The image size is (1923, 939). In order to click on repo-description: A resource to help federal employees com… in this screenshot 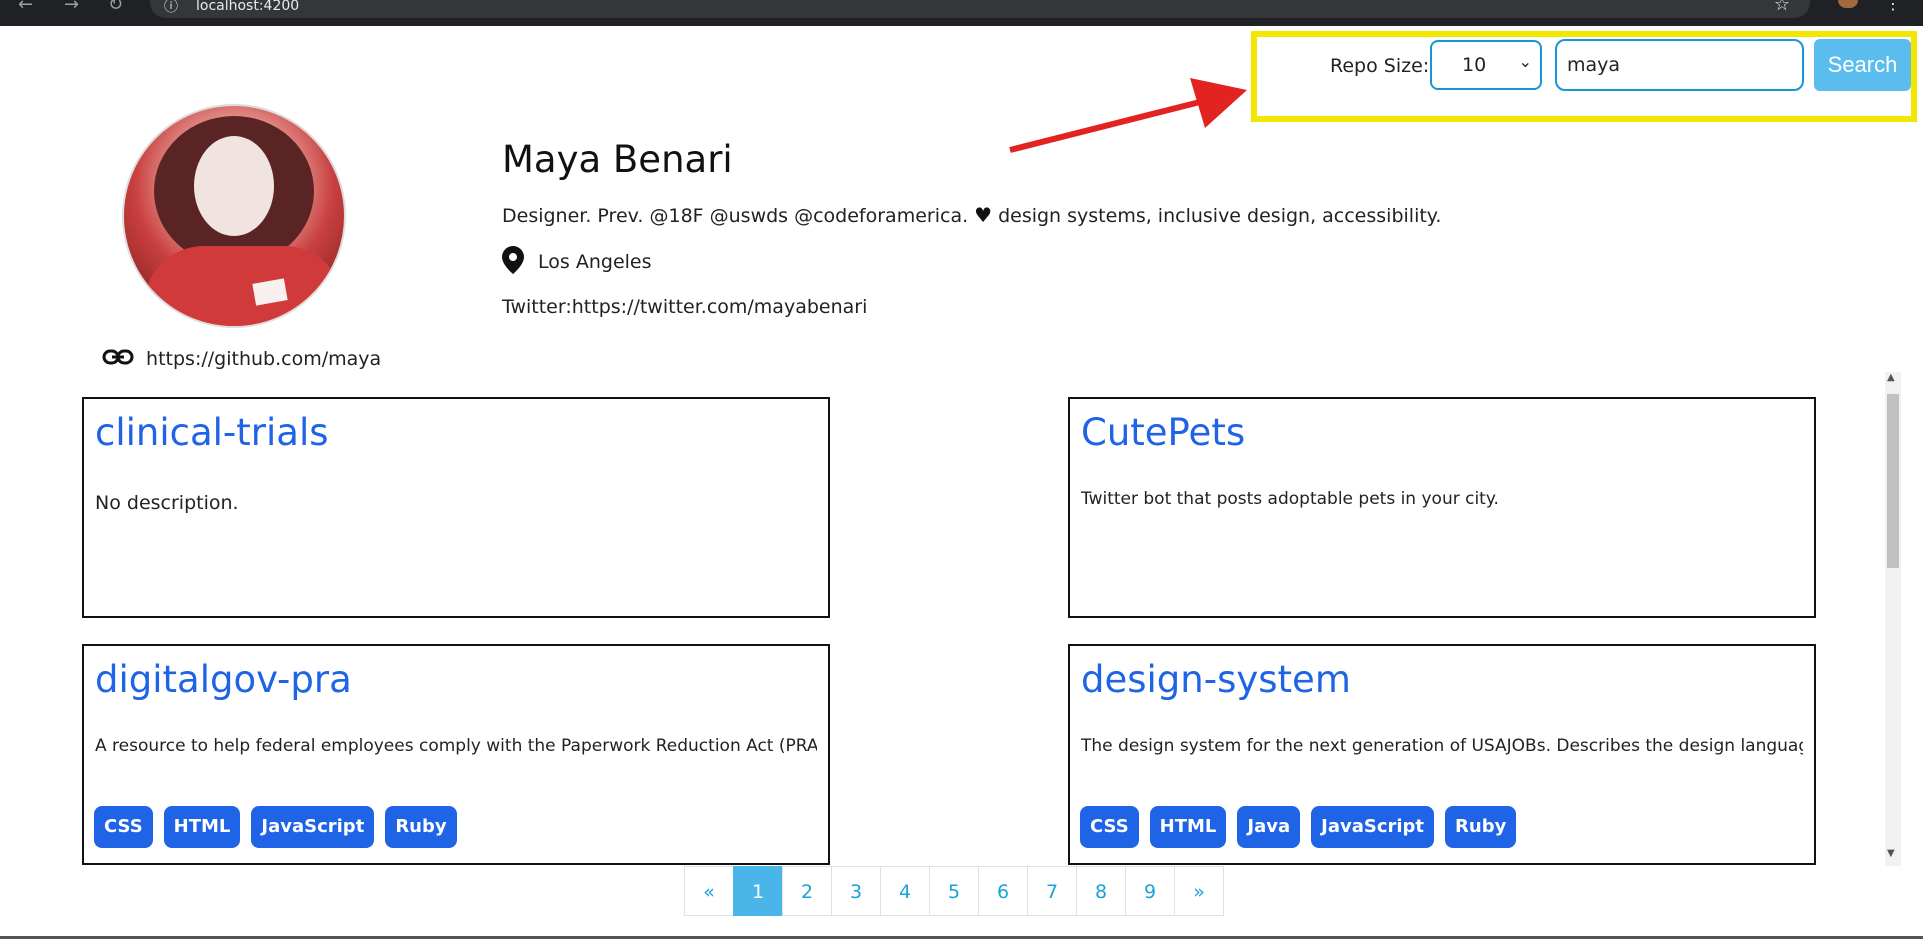, I will do `click(456, 746)`.